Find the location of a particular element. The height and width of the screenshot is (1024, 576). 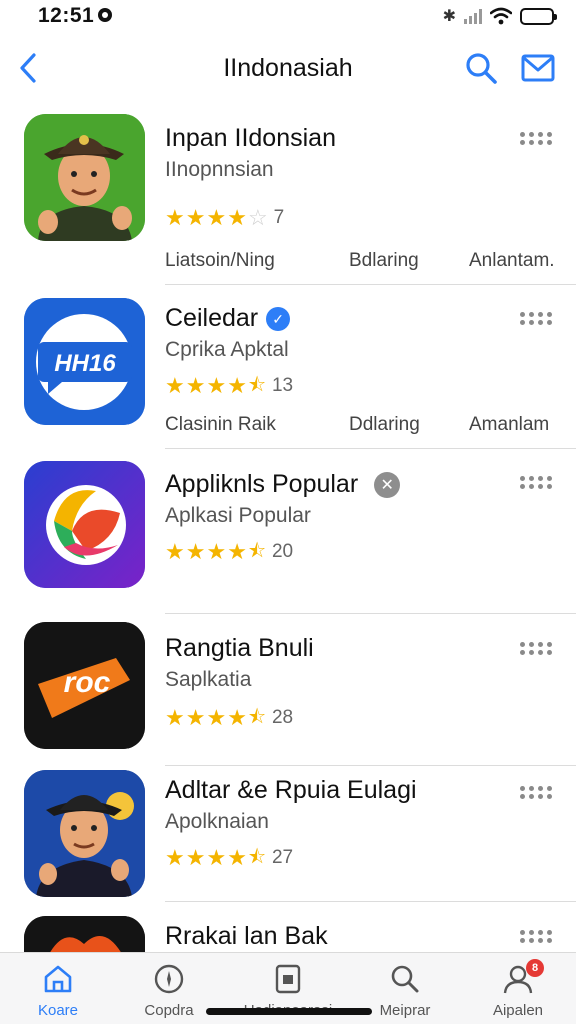

app-tag: Bdlaring is located at coordinates (384, 261).